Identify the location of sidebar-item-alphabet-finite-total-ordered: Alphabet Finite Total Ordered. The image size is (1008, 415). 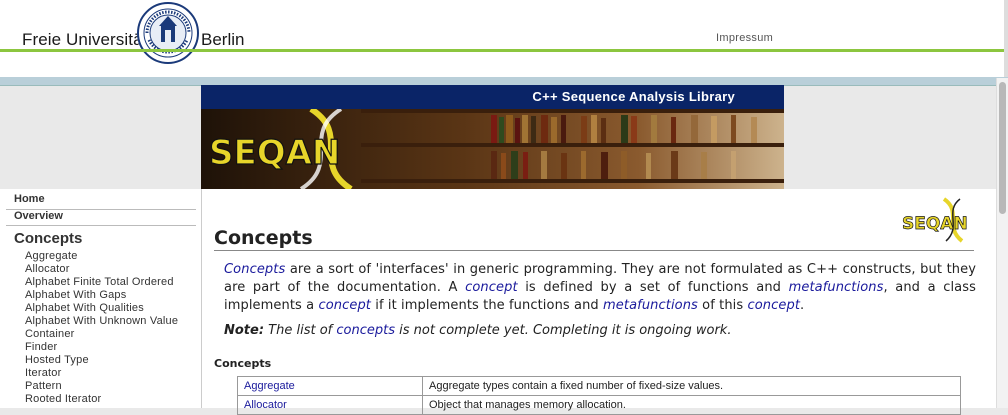
(101, 282).